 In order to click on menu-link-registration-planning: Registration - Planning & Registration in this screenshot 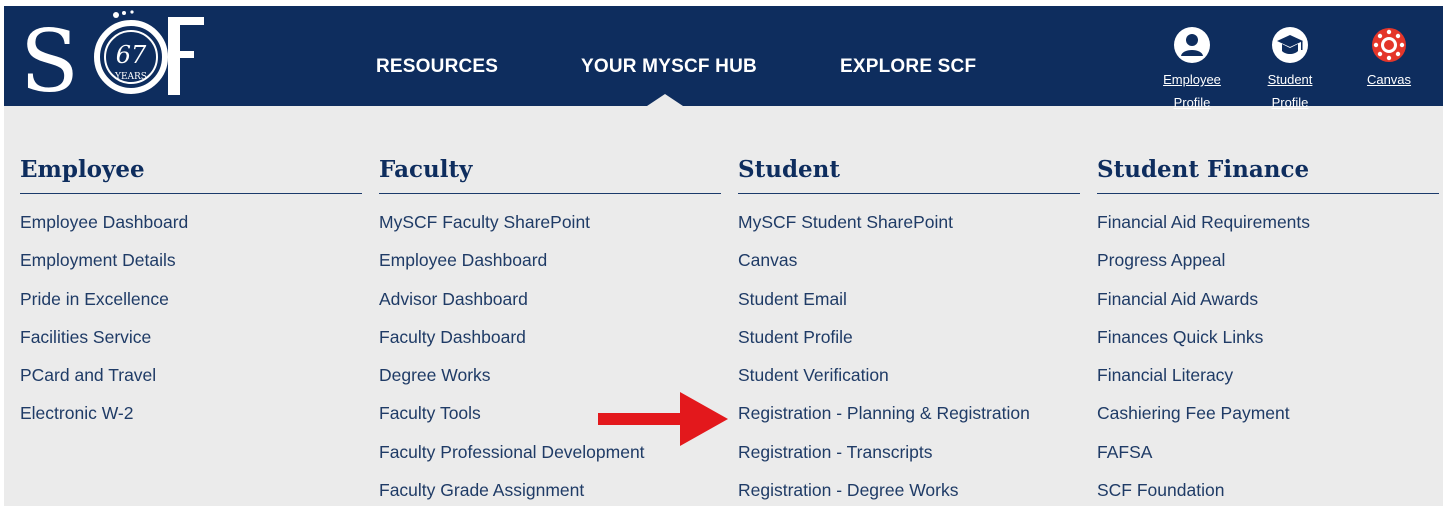, I will do `click(909, 422)`.